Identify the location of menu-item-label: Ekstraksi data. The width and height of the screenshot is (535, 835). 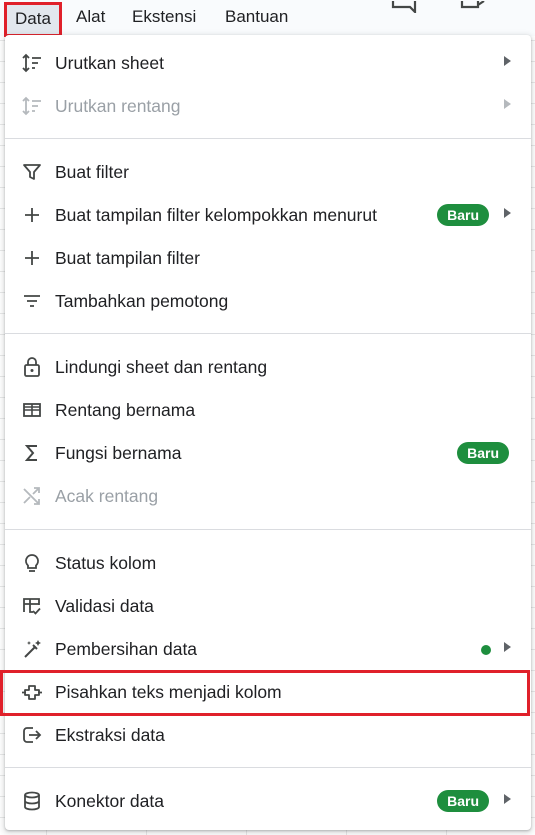
(110, 735).